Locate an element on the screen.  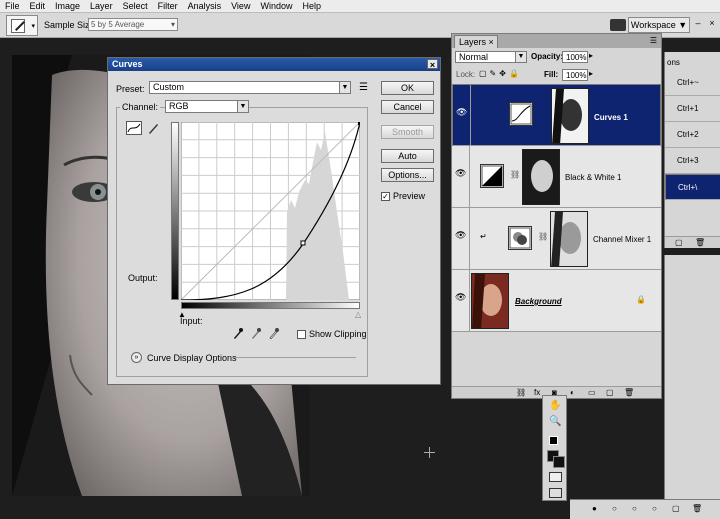
hand-tool-icon: ✋ is located at coordinates (555, 405).